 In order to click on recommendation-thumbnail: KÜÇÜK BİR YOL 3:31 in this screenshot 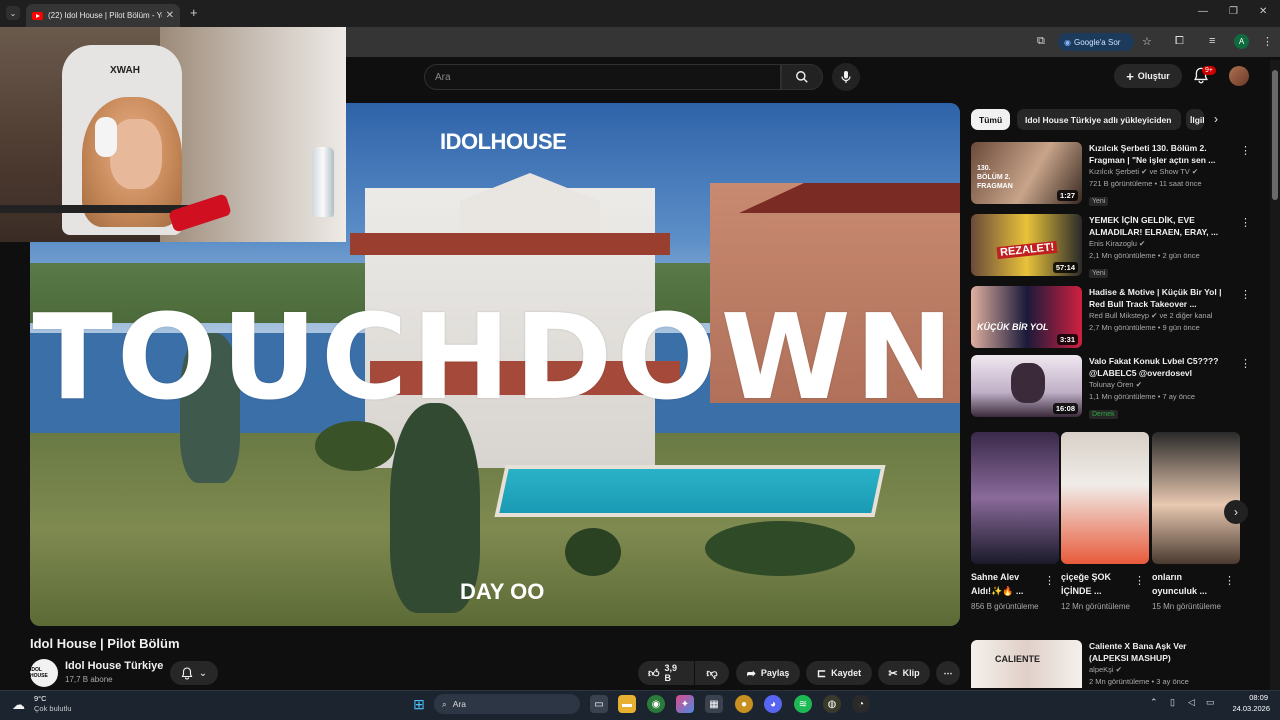, I will do `click(1026, 317)`.